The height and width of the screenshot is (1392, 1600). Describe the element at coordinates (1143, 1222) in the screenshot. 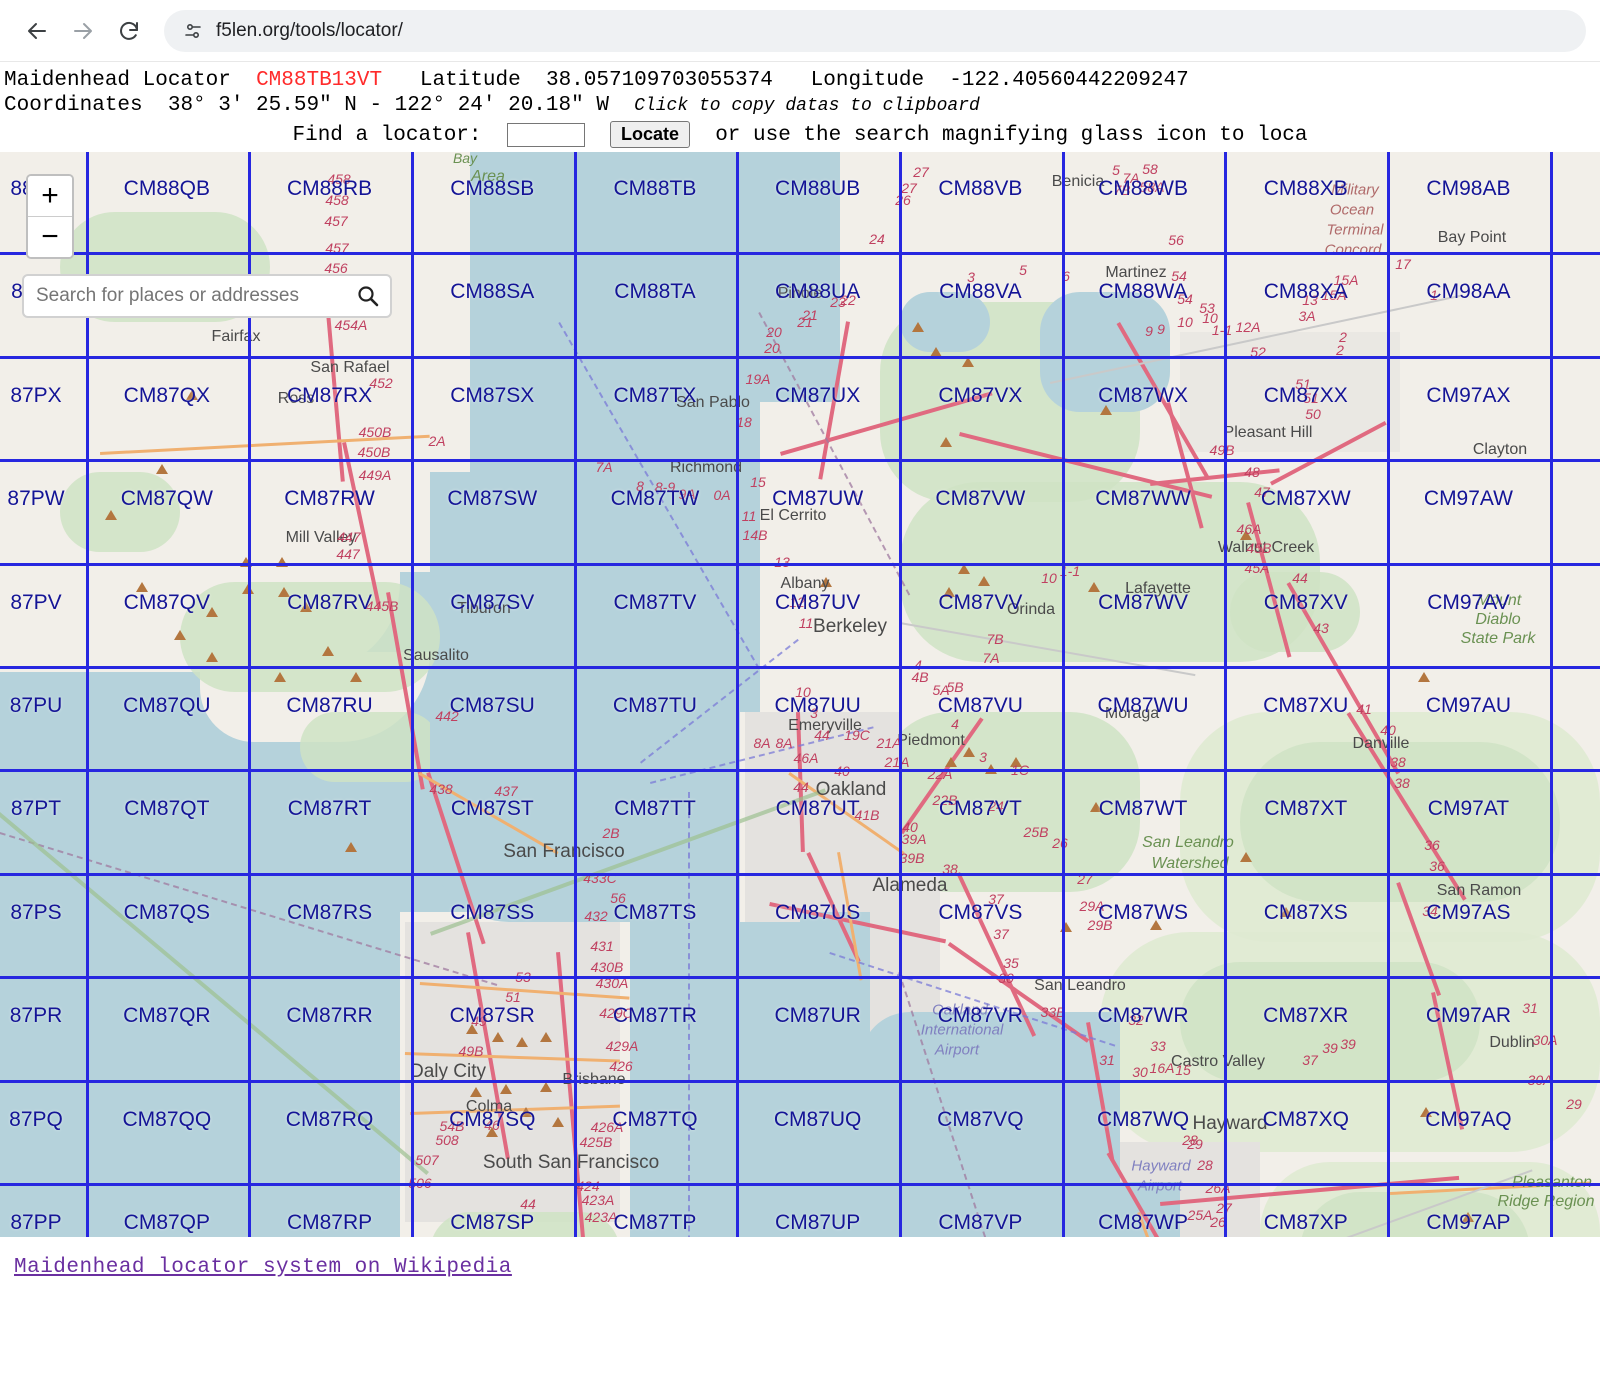

I see `grid-cell-label: CM87WP` at that location.